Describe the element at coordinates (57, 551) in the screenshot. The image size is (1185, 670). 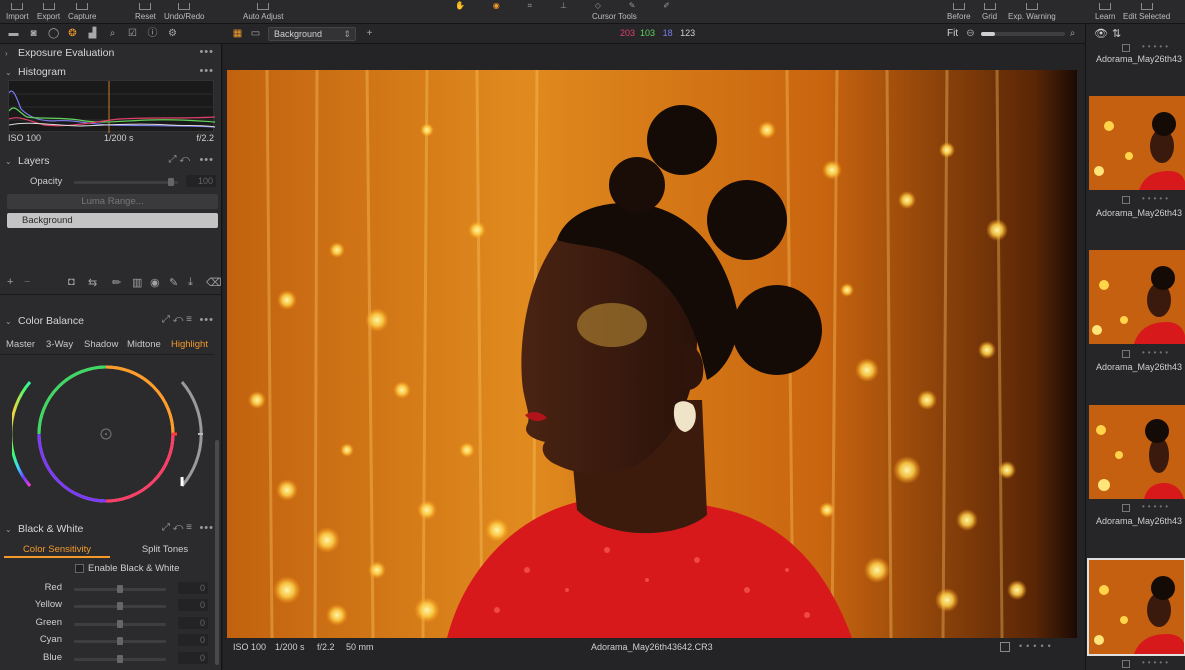
I see `tab-color-sensitivity: Color Sensitivity` at that location.